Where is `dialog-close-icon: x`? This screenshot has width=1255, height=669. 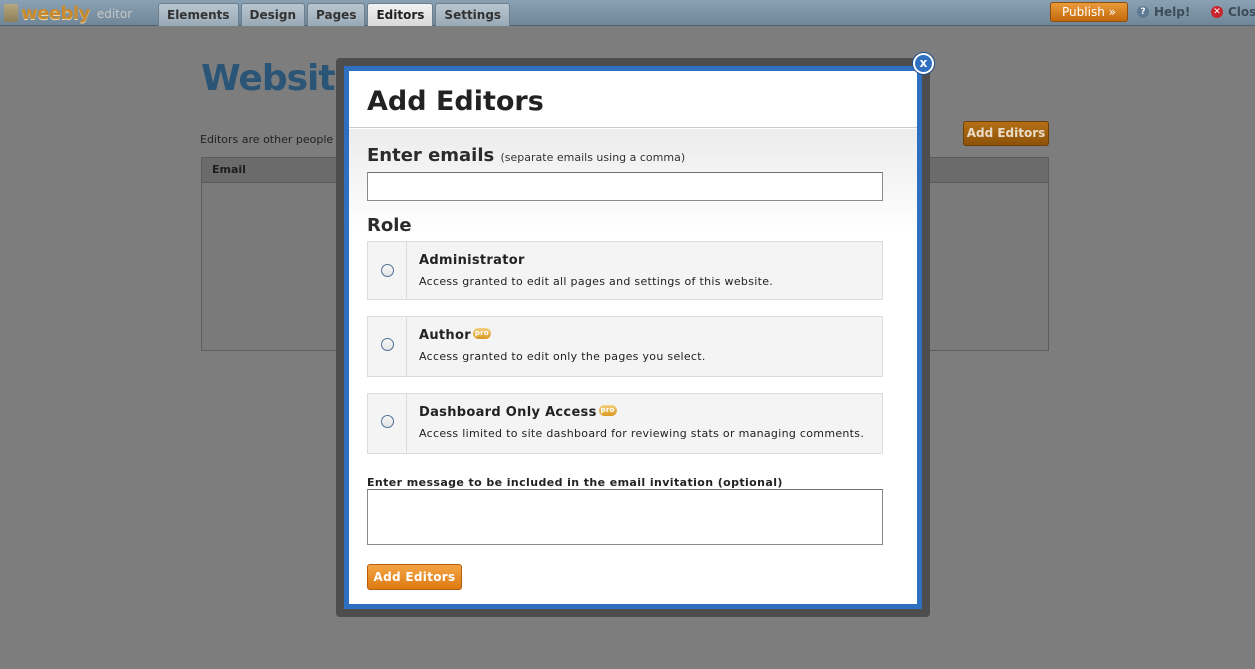
dialog-close-icon: x is located at coordinates (923, 63).